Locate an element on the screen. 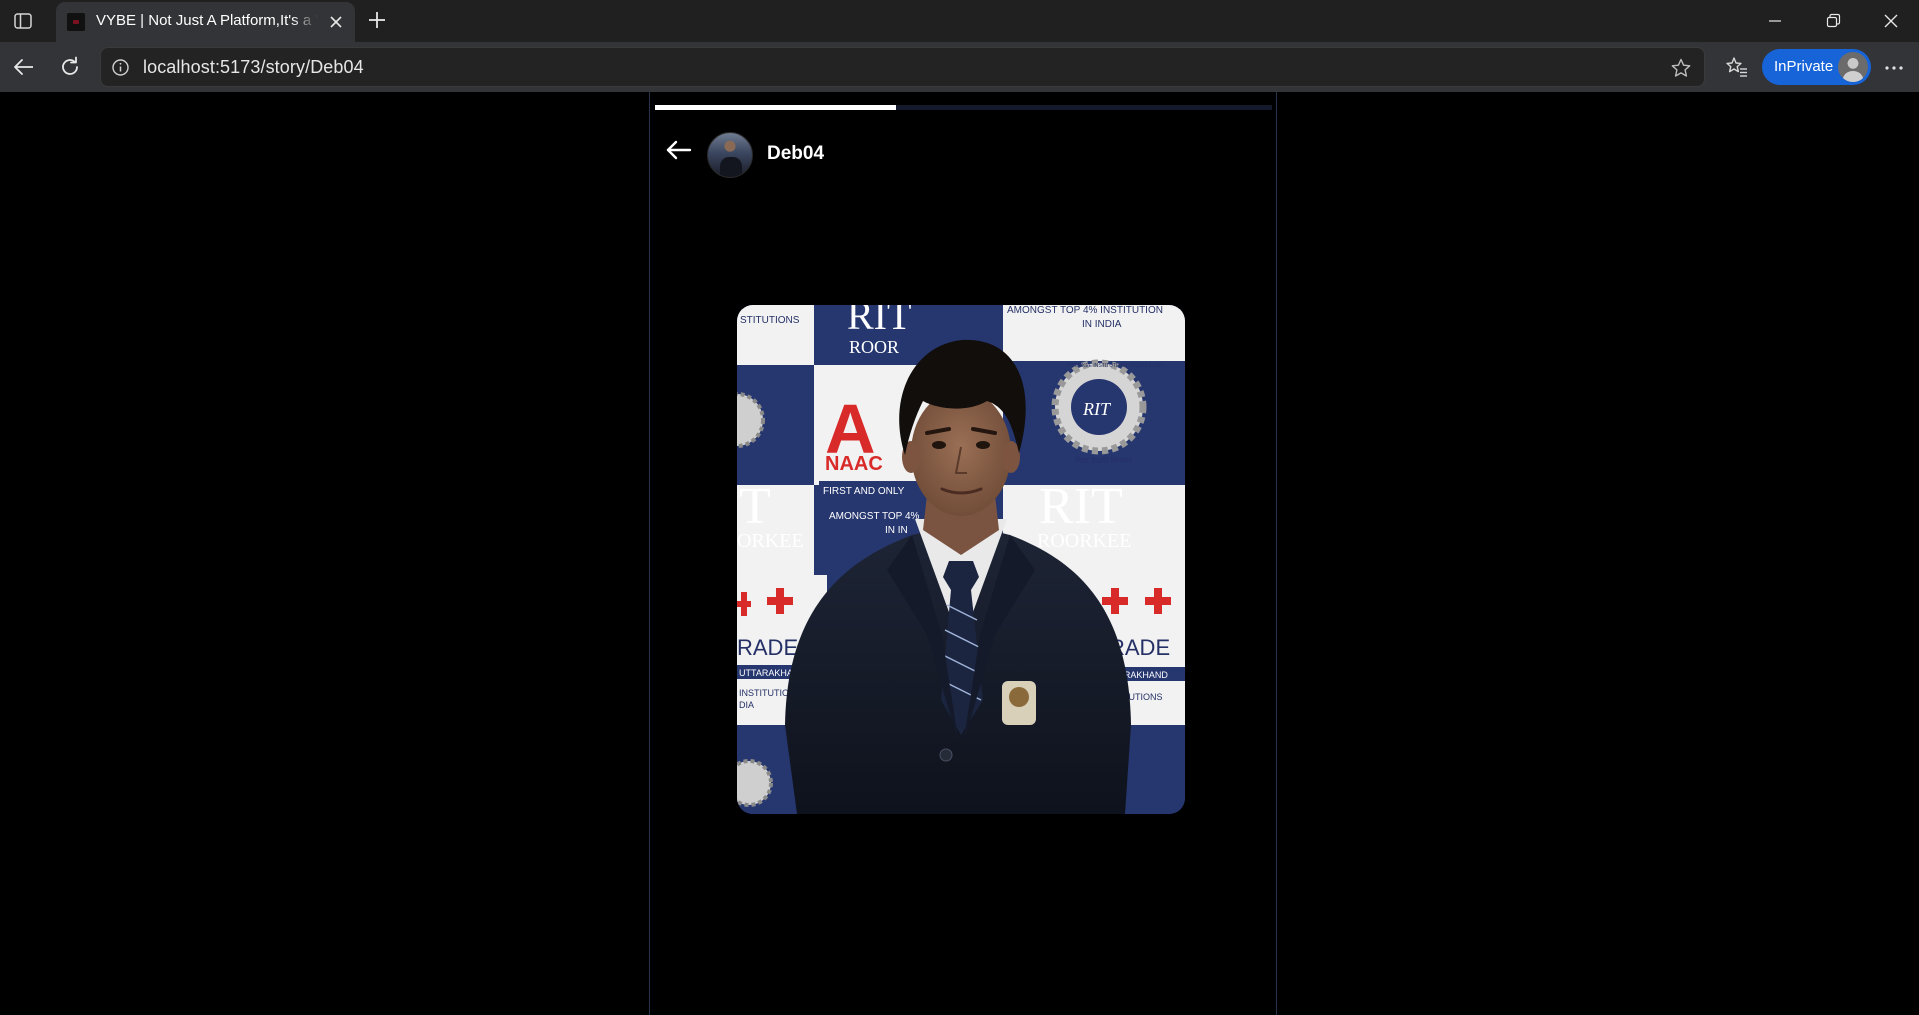 The height and width of the screenshot is (1015, 1919). star-icon is located at coordinates (1681, 68).